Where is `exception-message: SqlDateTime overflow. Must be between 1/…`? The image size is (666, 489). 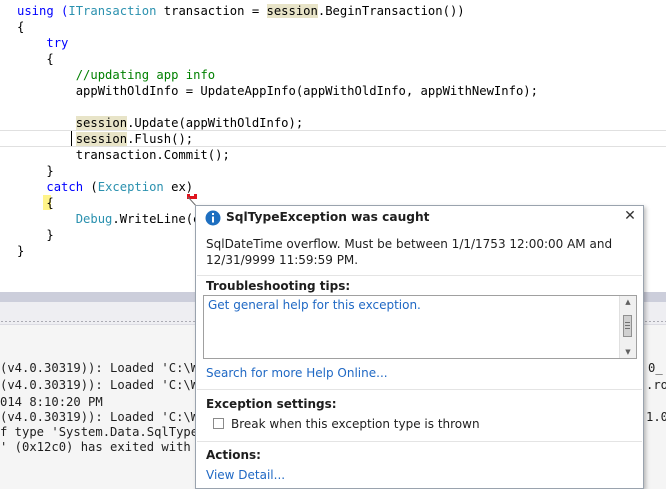 exception-message: SqlDateTime overflow. Must be between 1/… is located at coordinates (409, 252).